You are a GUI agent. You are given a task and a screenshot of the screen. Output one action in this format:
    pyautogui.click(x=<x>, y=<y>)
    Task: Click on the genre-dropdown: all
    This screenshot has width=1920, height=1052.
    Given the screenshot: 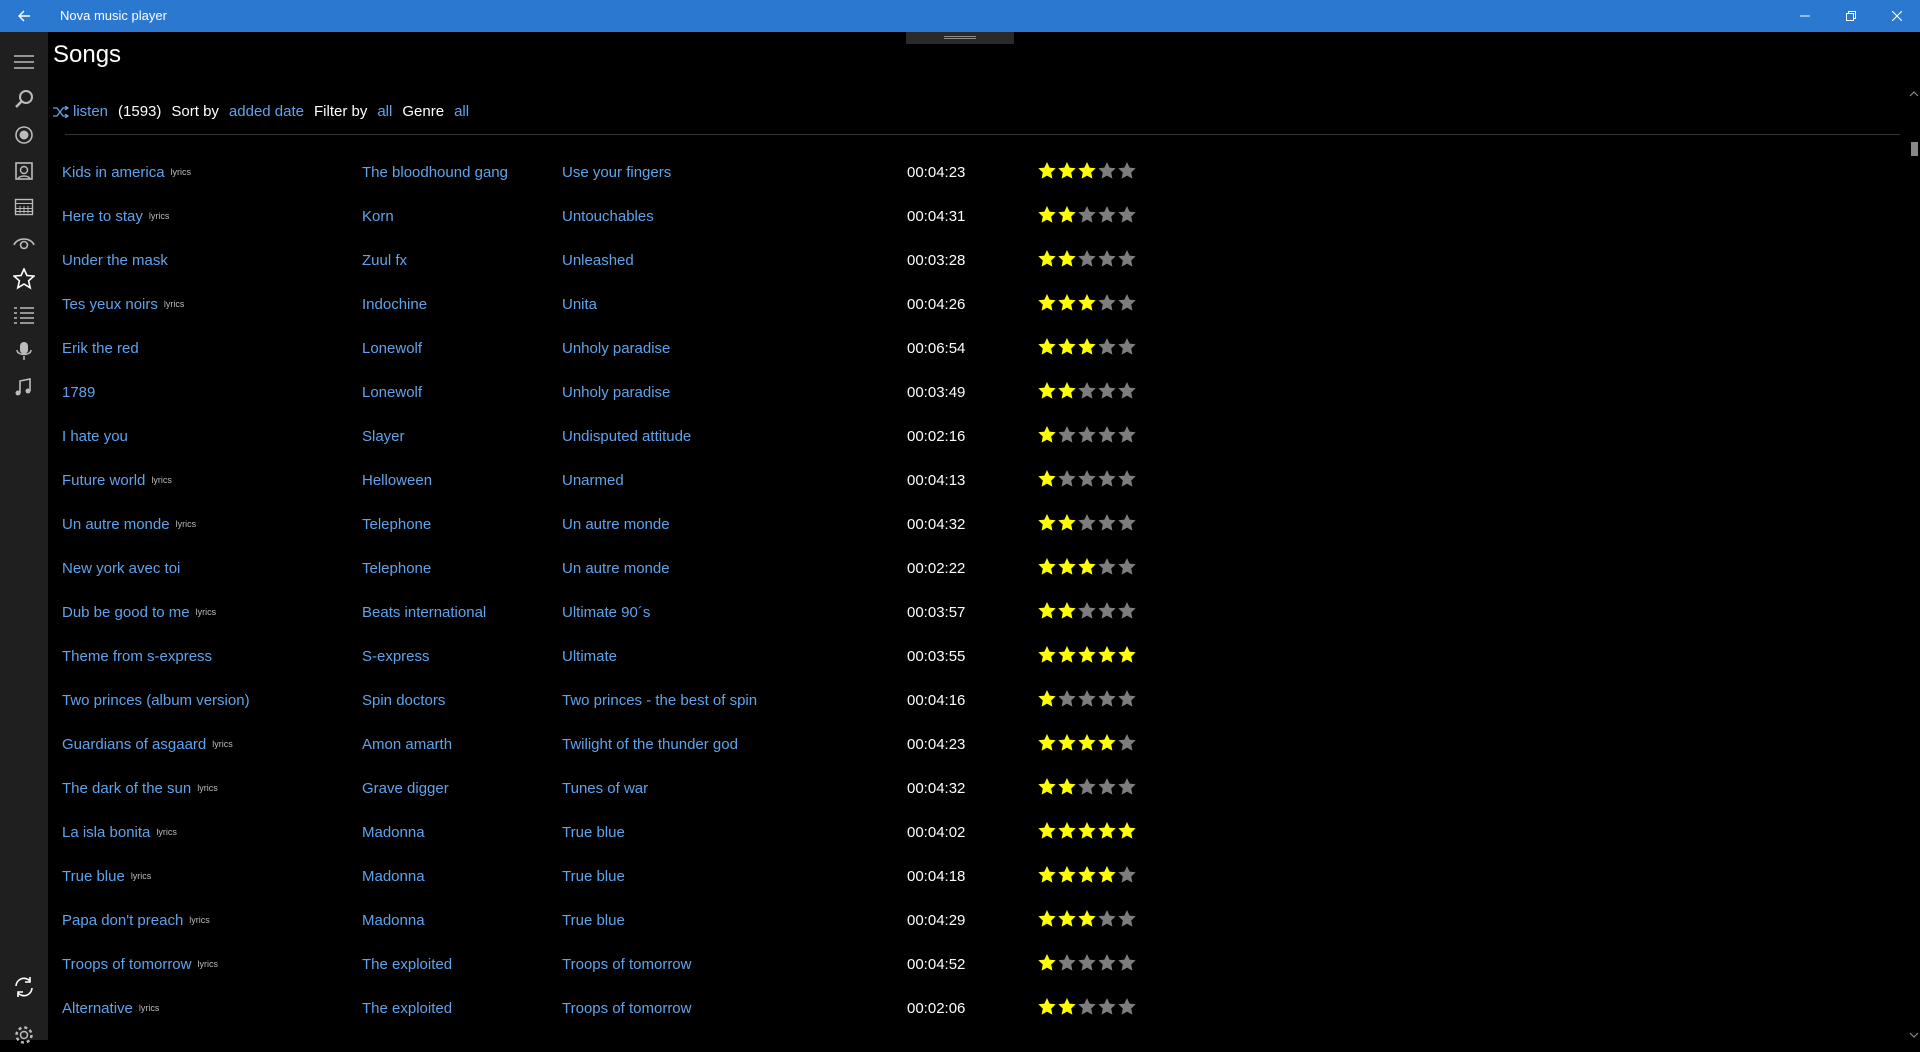 What is the action you would take?
    pyautogui.click(x=461, y=111)
    